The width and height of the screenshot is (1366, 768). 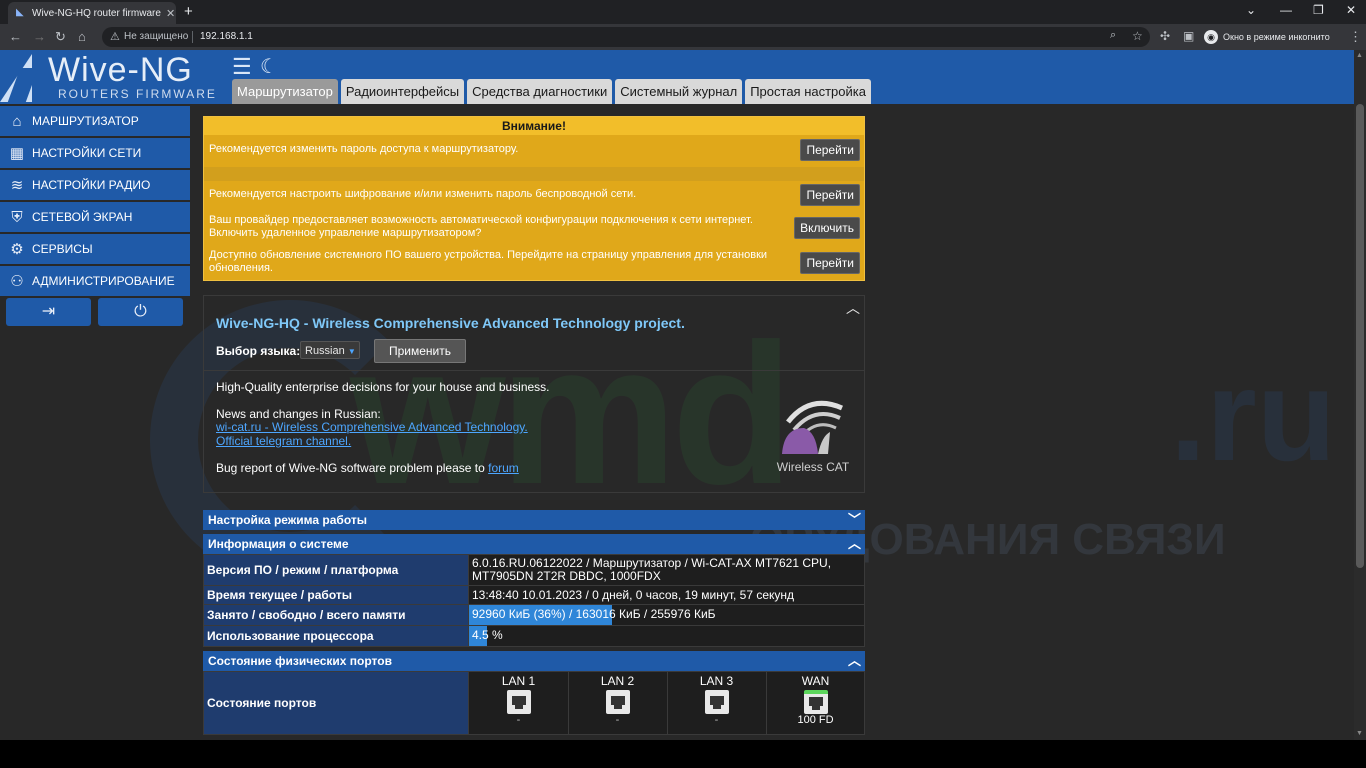 I want to click on side-panel-icon: ▣, so click(x=1188, y=36).